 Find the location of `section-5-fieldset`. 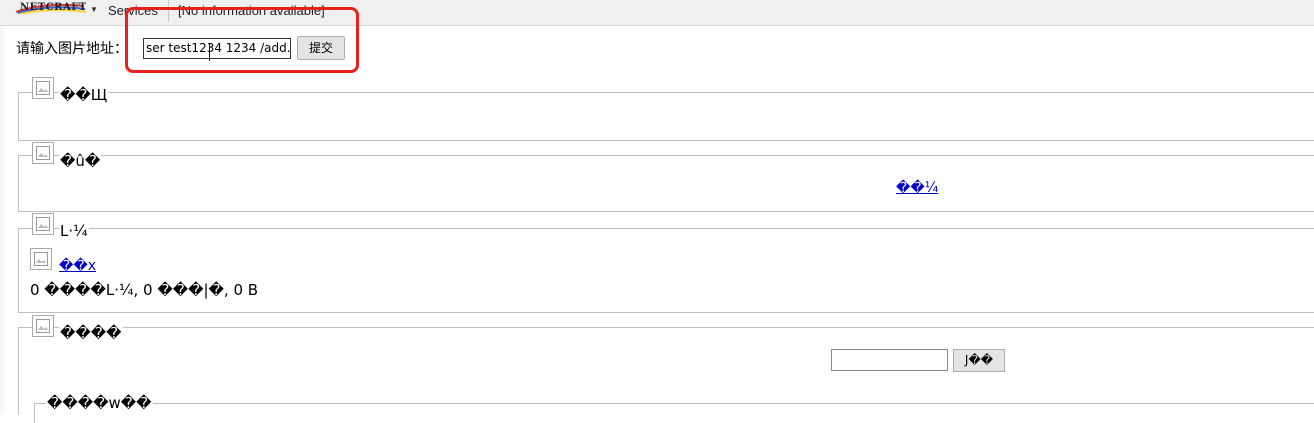

section-5-fieldset is located at coordinates (674, 413).